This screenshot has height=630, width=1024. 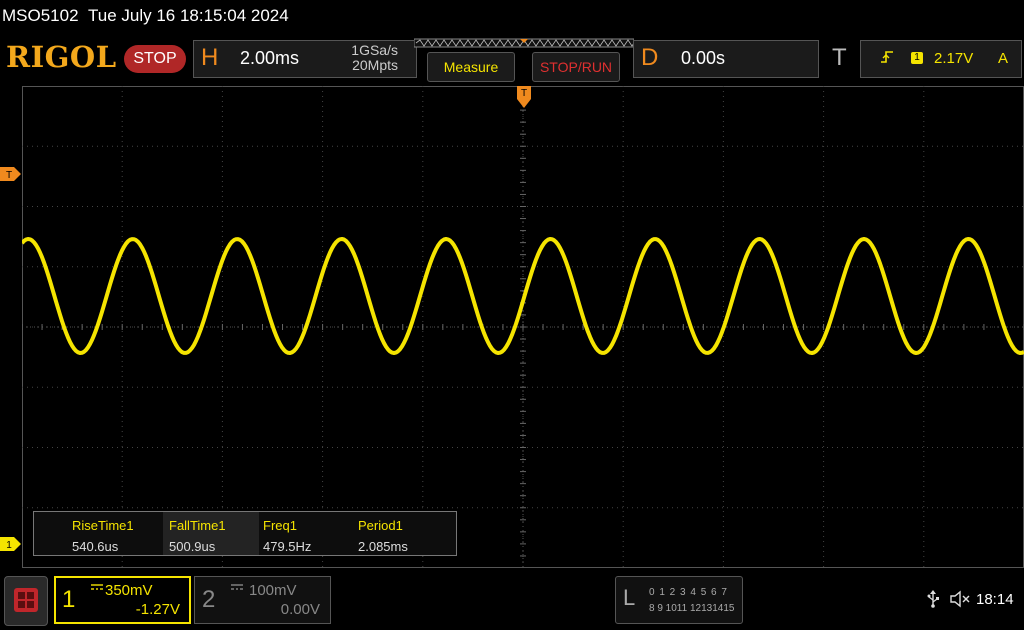 I want to click on delay-value: 0.00s, so click(x=703, y=58).